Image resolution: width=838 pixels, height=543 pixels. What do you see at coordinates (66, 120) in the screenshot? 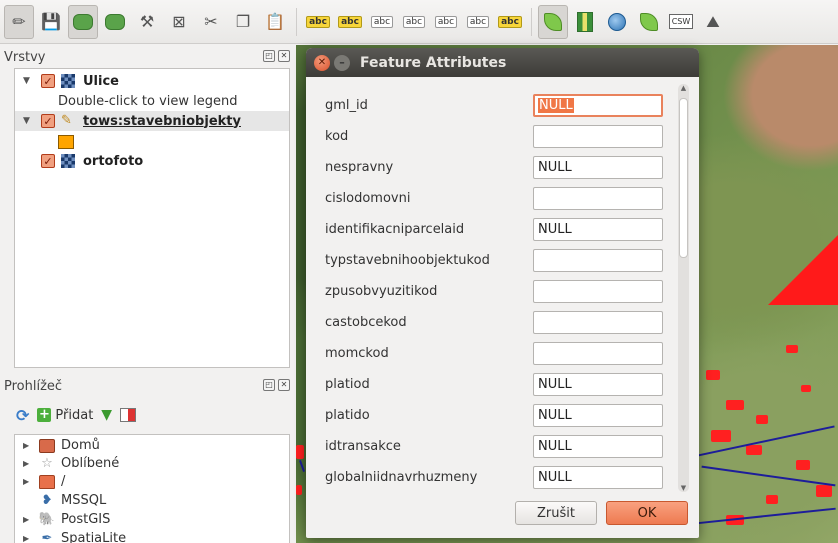
I see `editing-pencil-icon: ✎` at bounding box center [66, 120].